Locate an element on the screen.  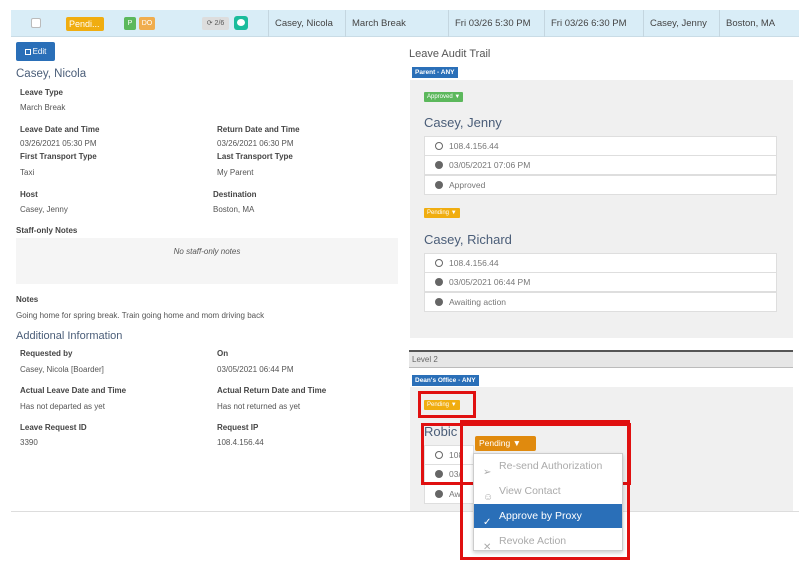
approval-count: 2/6 is located at coordinates (219, 23).